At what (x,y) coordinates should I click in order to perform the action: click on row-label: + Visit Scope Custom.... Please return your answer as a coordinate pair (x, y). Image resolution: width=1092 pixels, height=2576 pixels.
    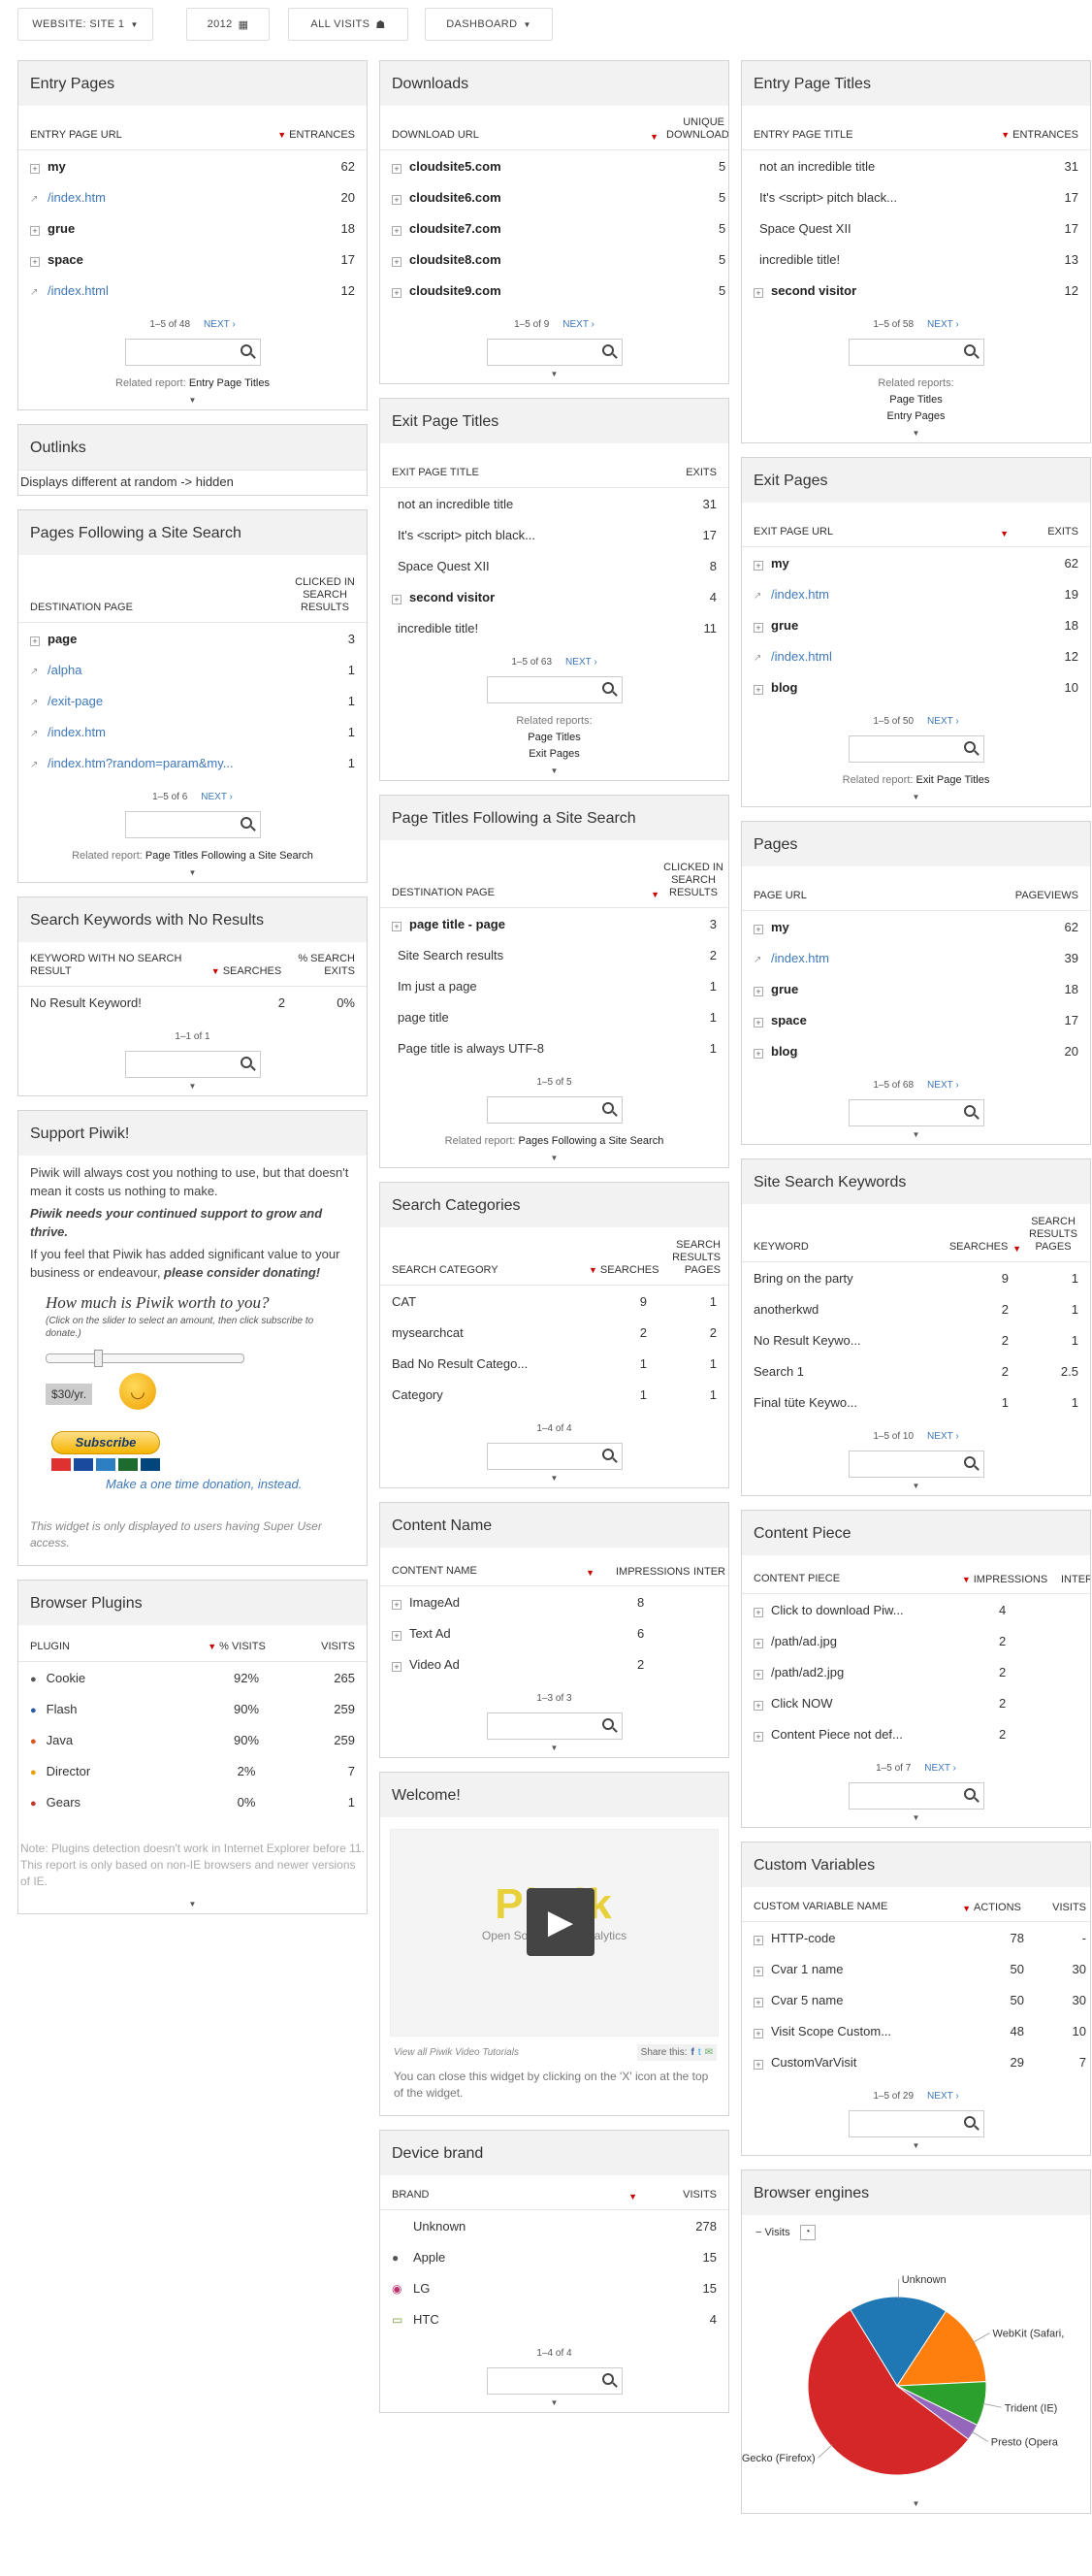
    Looking at the image, I should click on (865, 2031).